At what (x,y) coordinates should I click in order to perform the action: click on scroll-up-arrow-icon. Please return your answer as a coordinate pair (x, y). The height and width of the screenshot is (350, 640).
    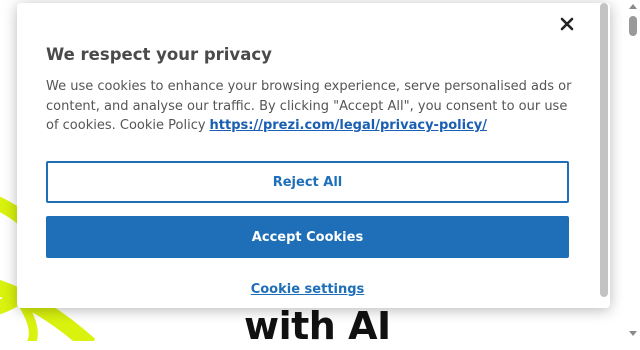
    Looking at the image, I should click on (633, 6).